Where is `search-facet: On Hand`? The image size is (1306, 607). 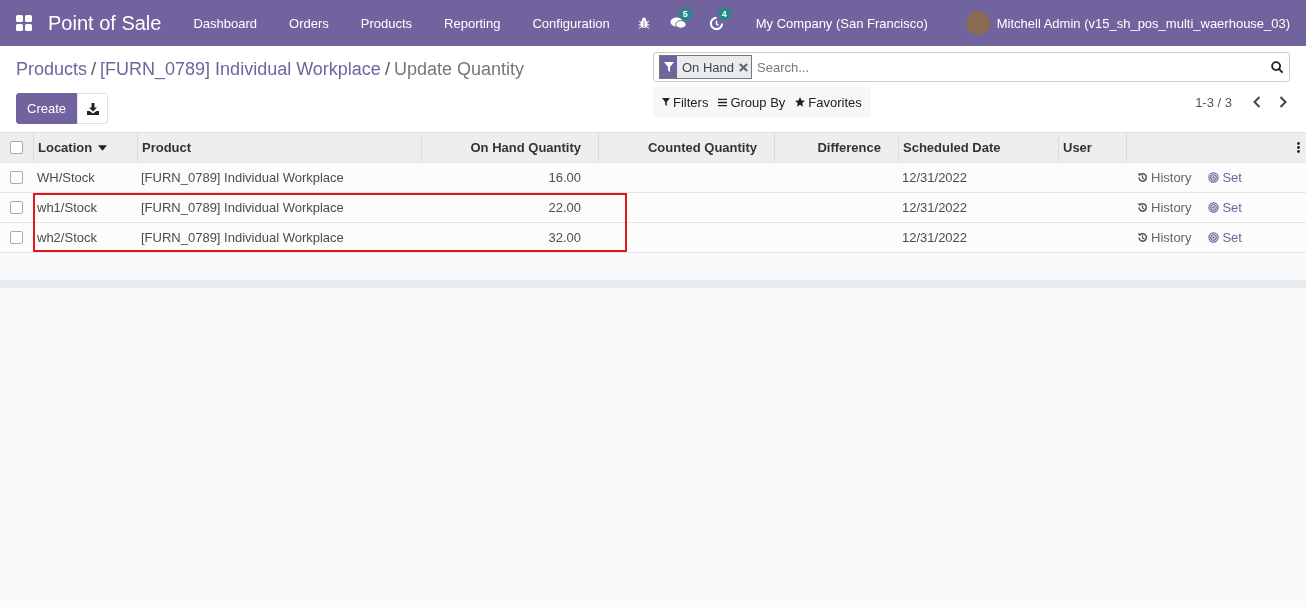
search-facet: On Hand is located at coordinates (706, 67).